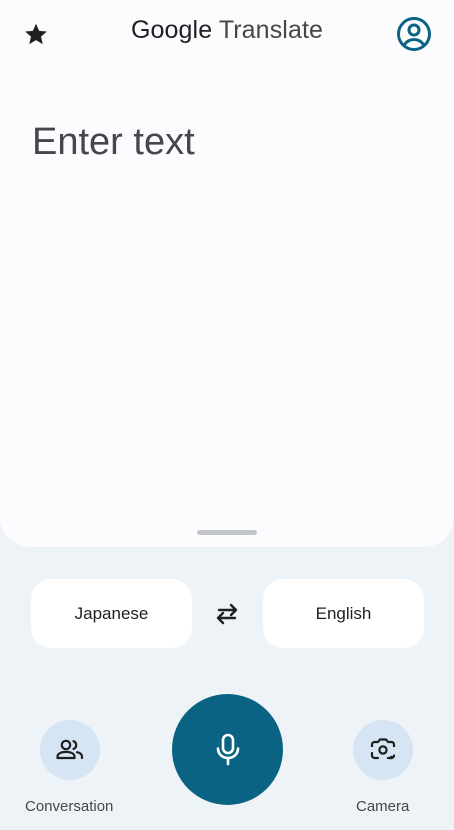 This screenshot has width=454, height=830. I want to click on microphone-button, so click(227, 749).